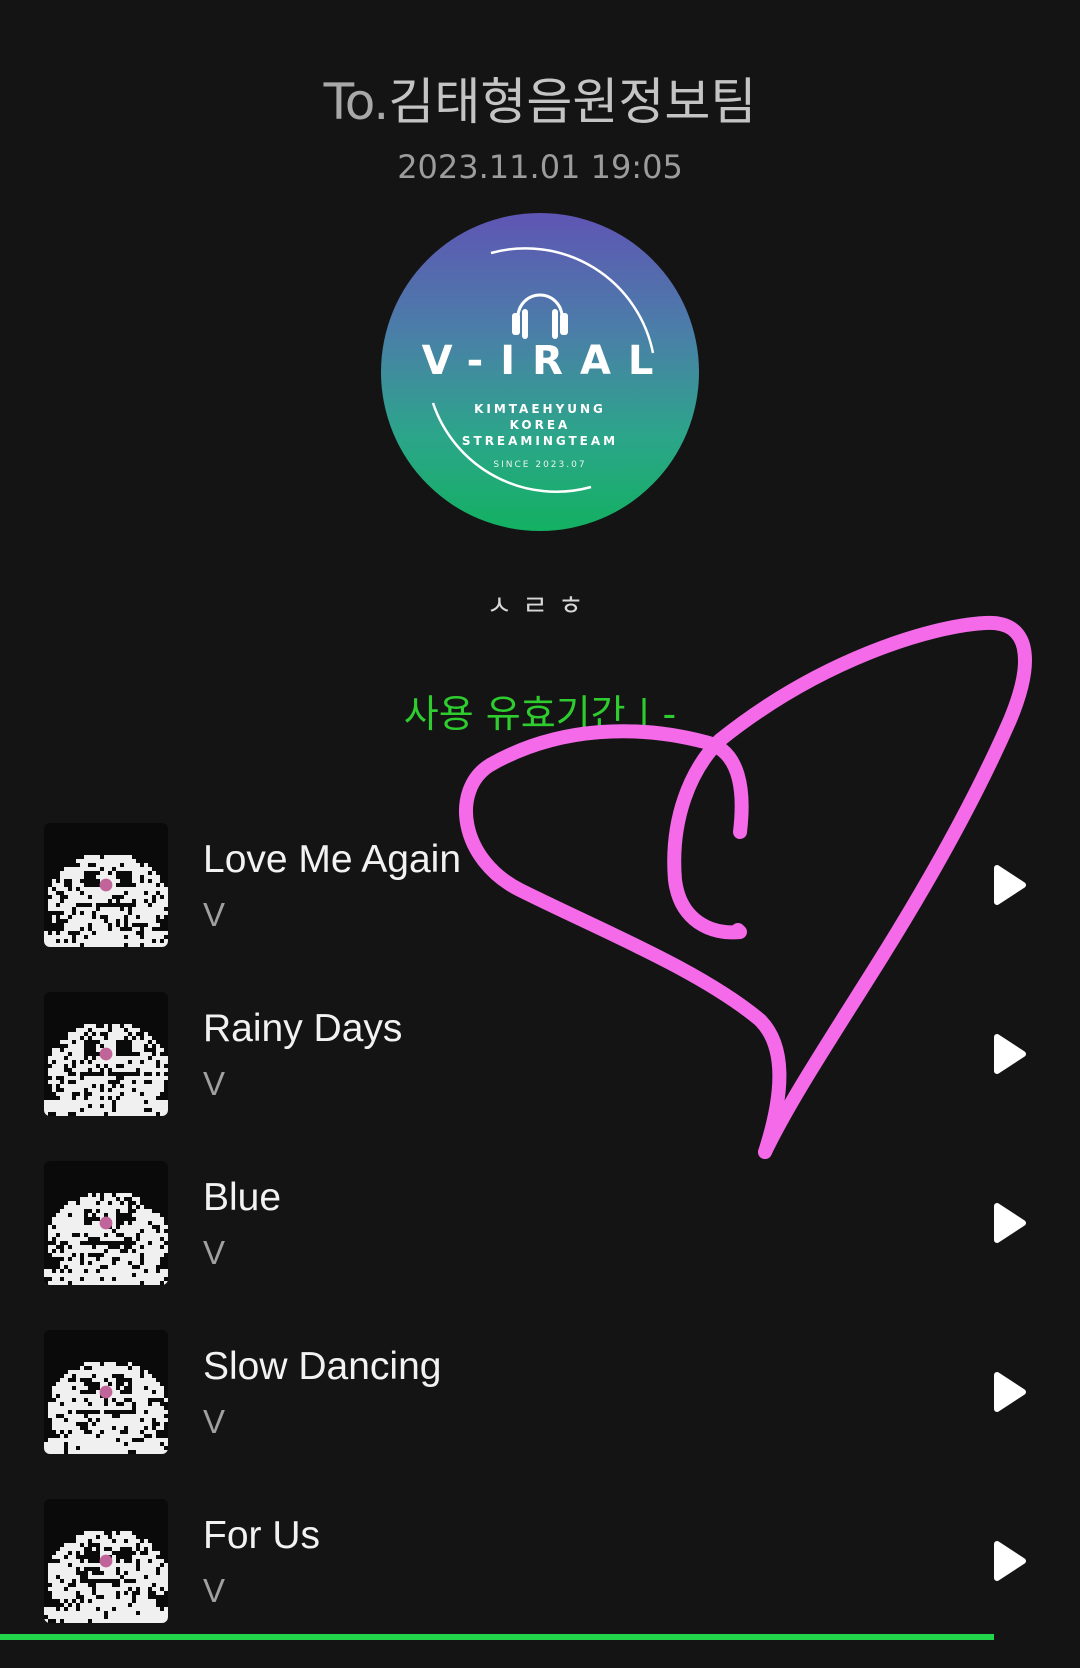 The image size is (1080, 1668). Describe the element at coordinates (540, 605) in the screenshot. I see `sender-name: ㅅㄹㅎ` at that location.